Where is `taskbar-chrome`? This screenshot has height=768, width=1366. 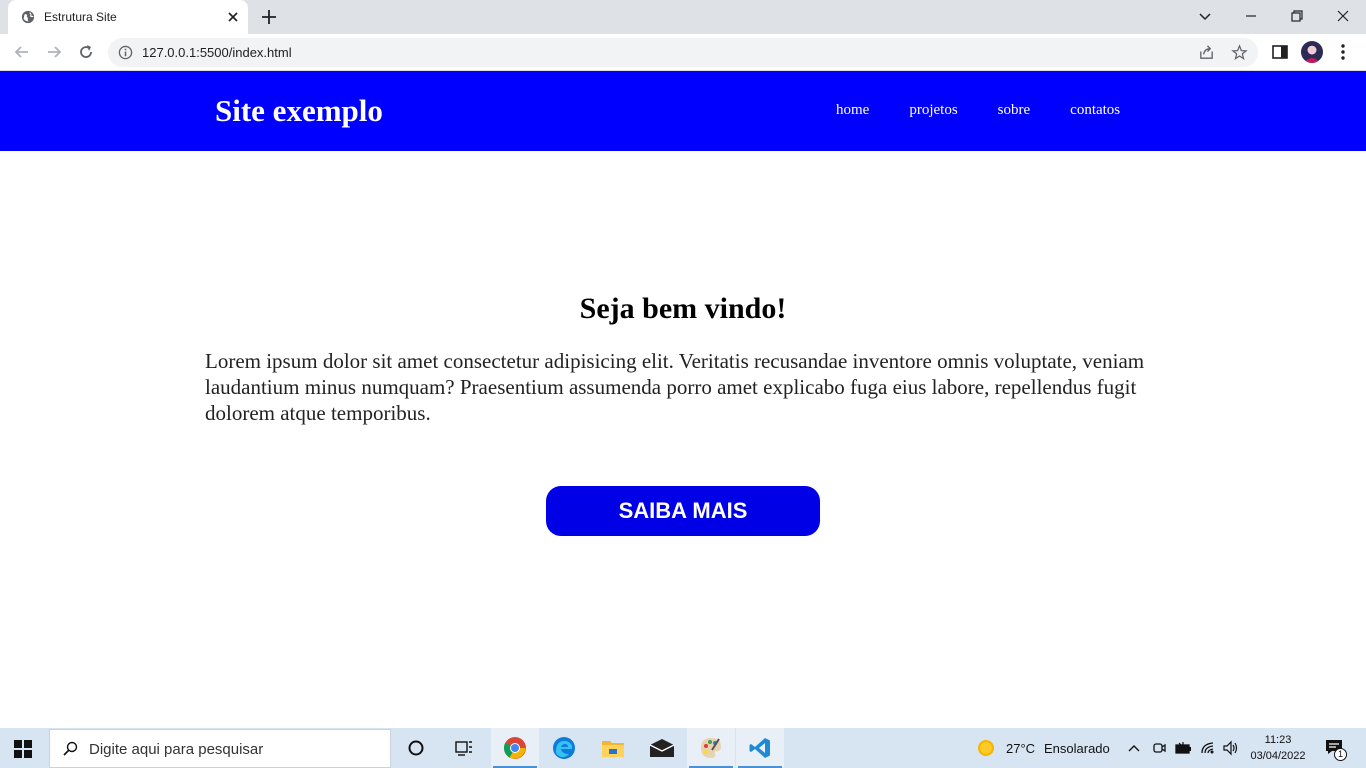
taskbar-chrome is located at coordinates (515, 748).